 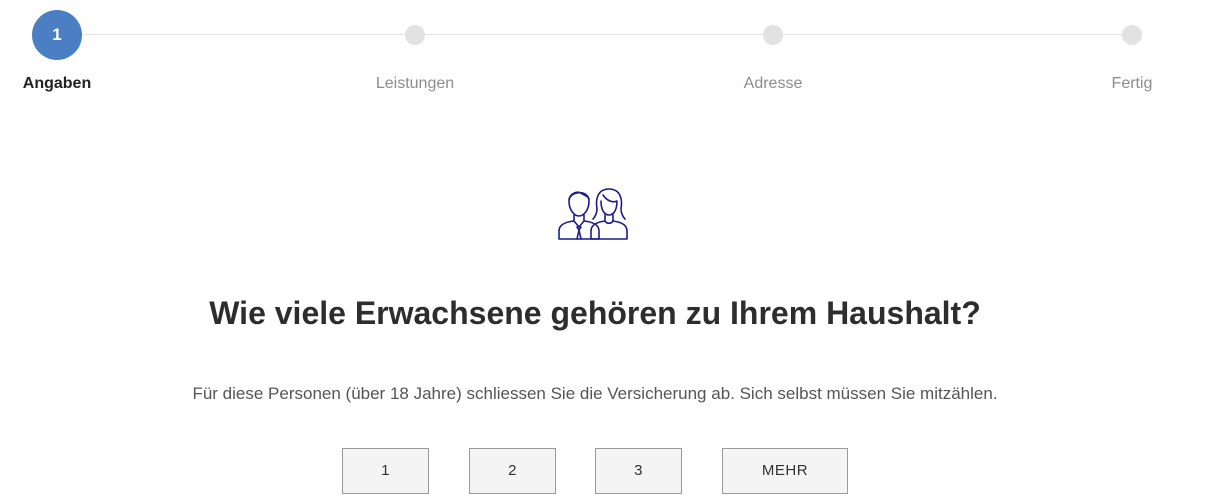 What do you see at coordinates (785, 471) in the screenshot?
I see `answer-button-more: MEHR` at bounding box center [785, 471].